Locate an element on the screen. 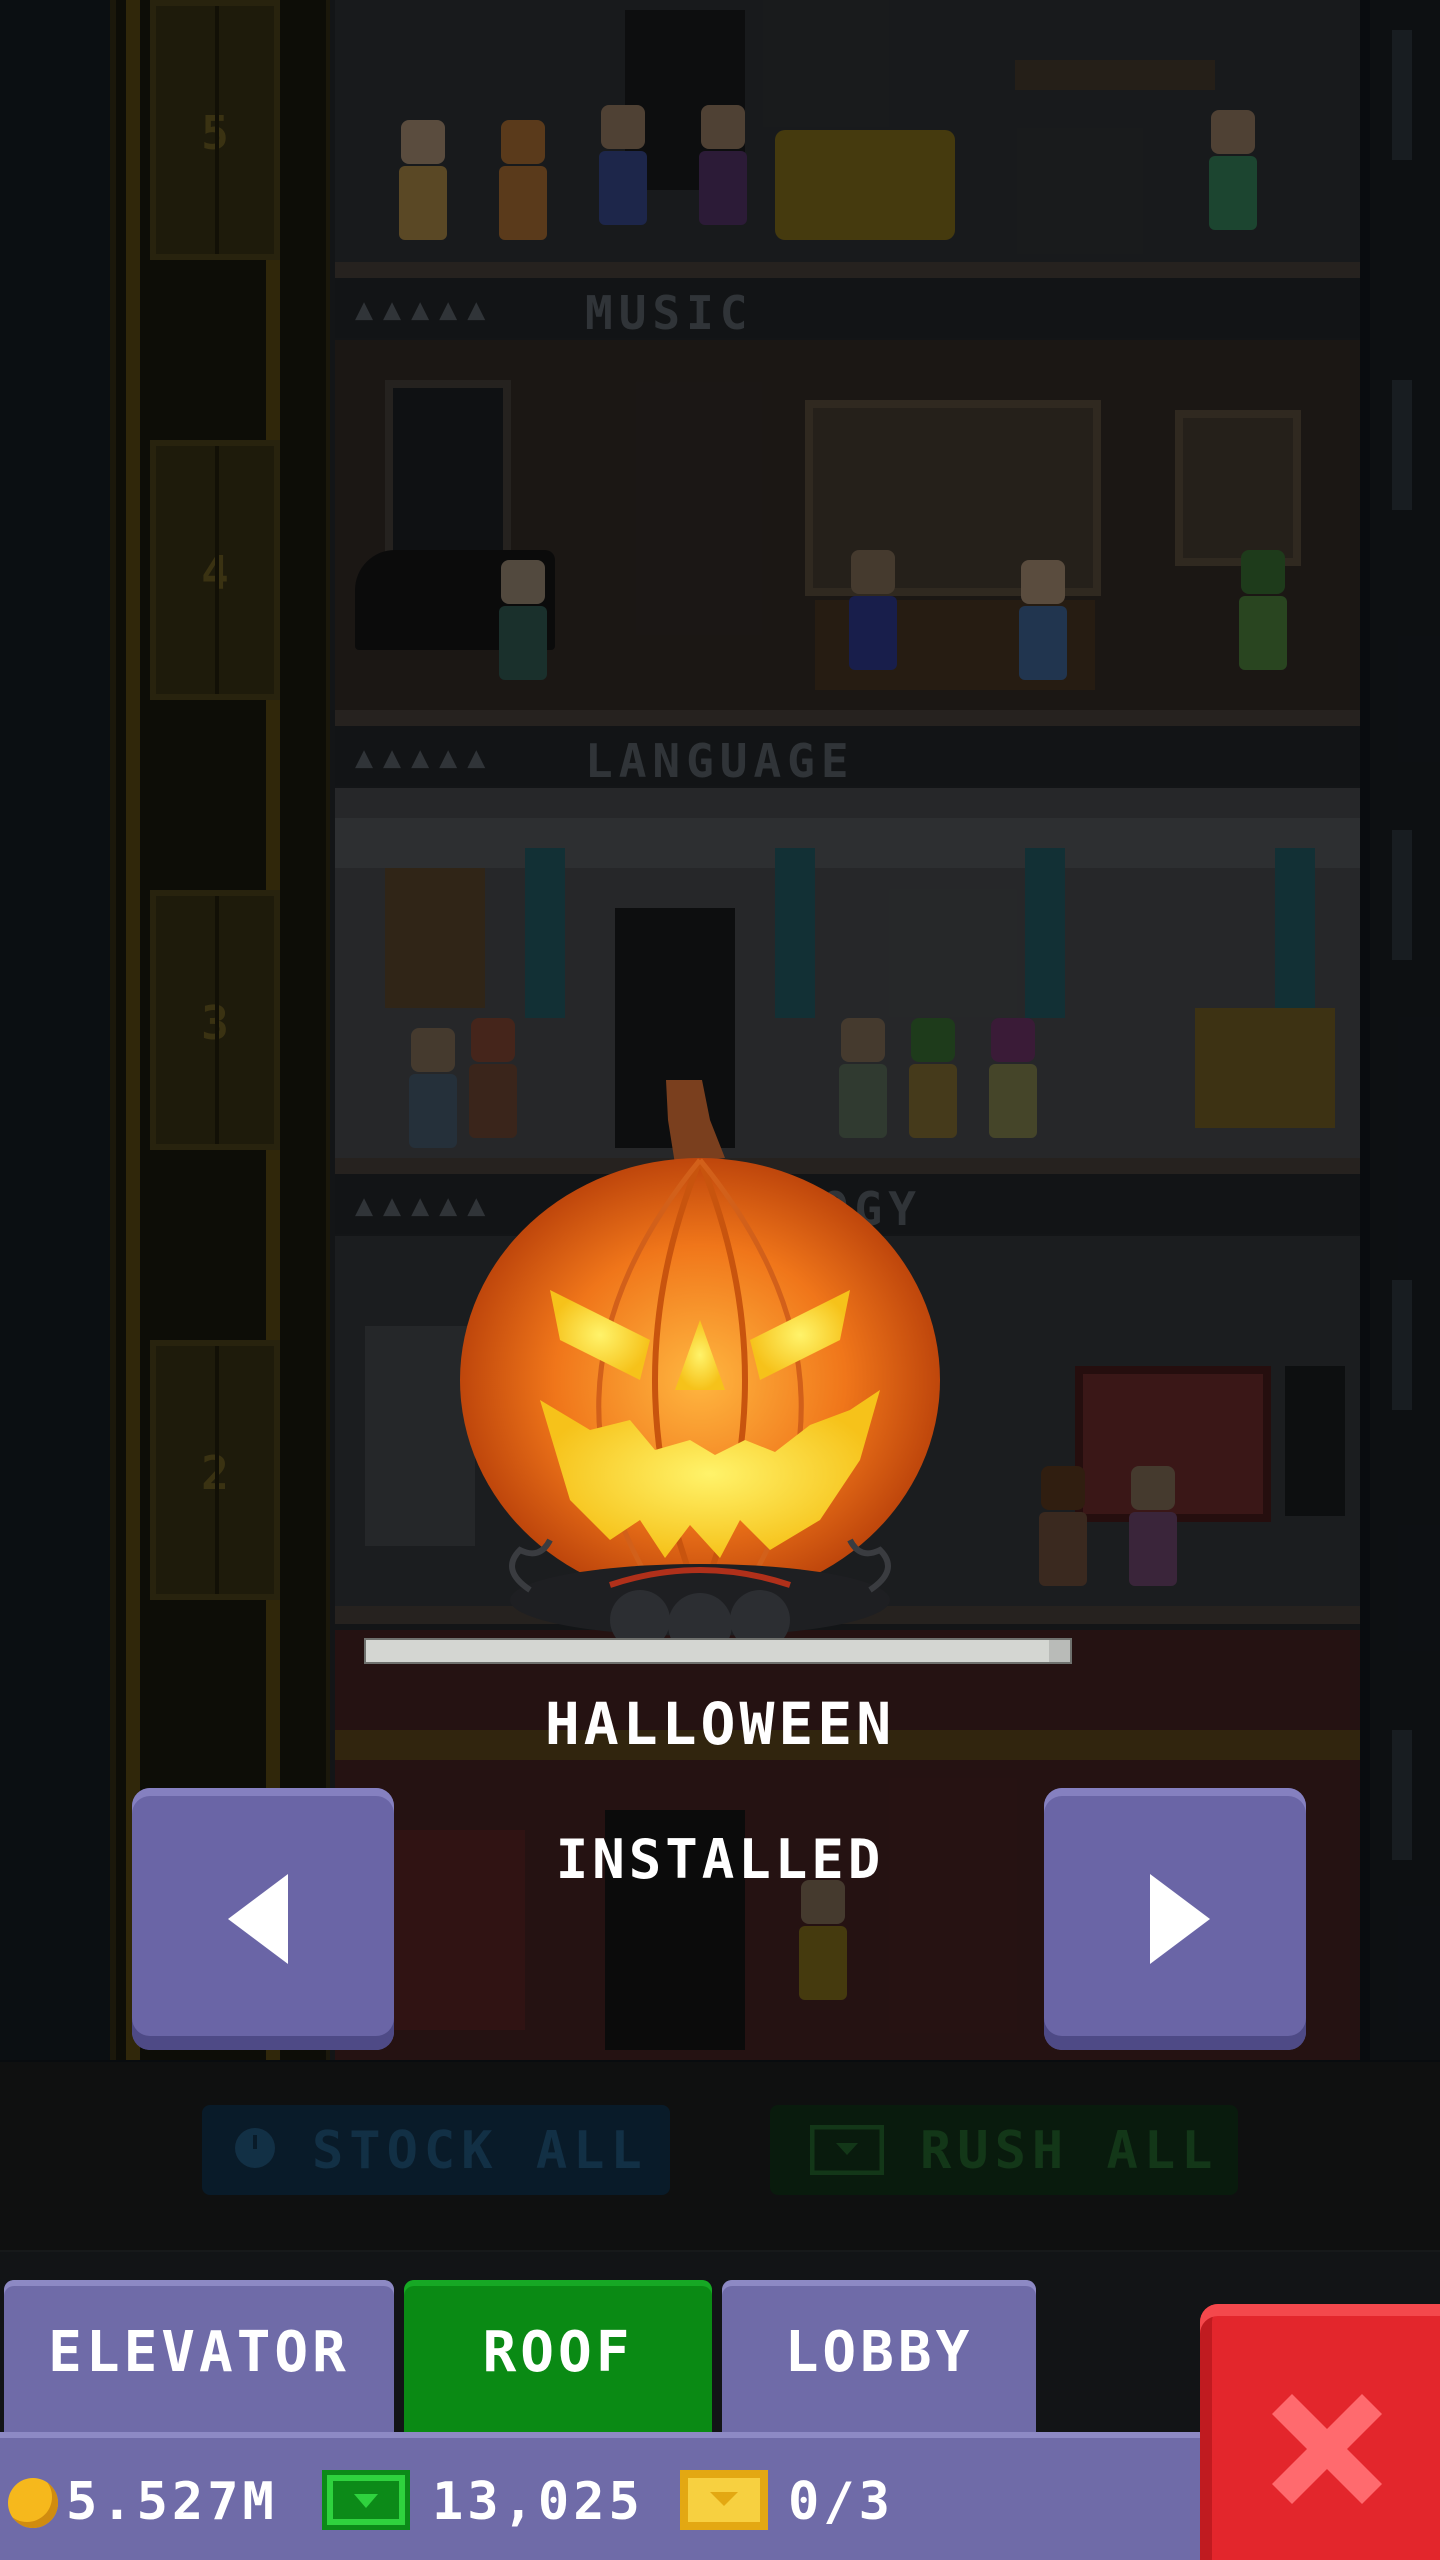 The height and width of the screenshot is (2560, 1440). golden-ticket-icon is located at coordinates (724, 2500).